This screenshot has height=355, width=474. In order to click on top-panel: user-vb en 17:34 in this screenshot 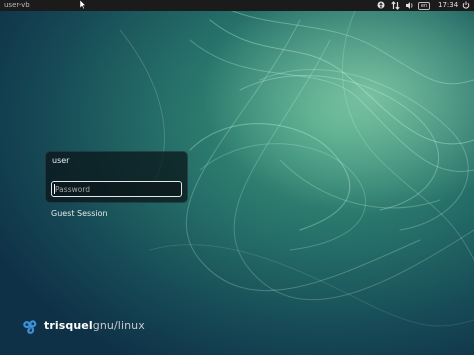, I will do `click(237, 5)`.